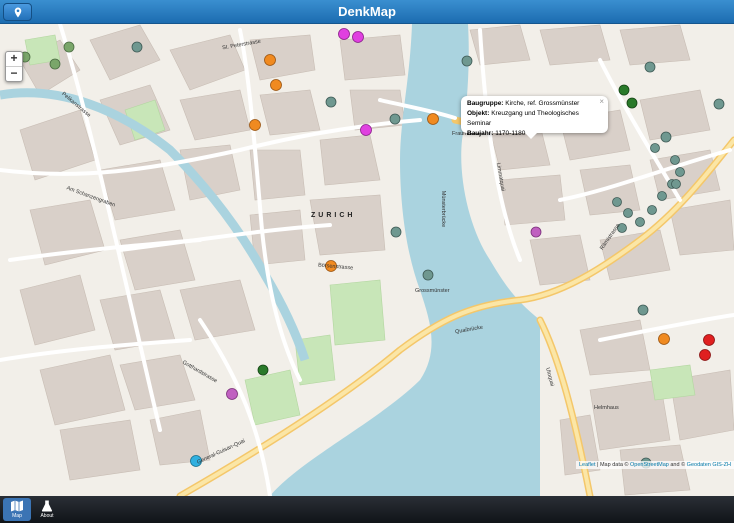 Image resolution: width=734 pixels, height=523 pixels. What do you see at coordinates (649, 465) in the screenshot?
I see `osm-link: OpenStreetMap` at bounding box center [649, 465].